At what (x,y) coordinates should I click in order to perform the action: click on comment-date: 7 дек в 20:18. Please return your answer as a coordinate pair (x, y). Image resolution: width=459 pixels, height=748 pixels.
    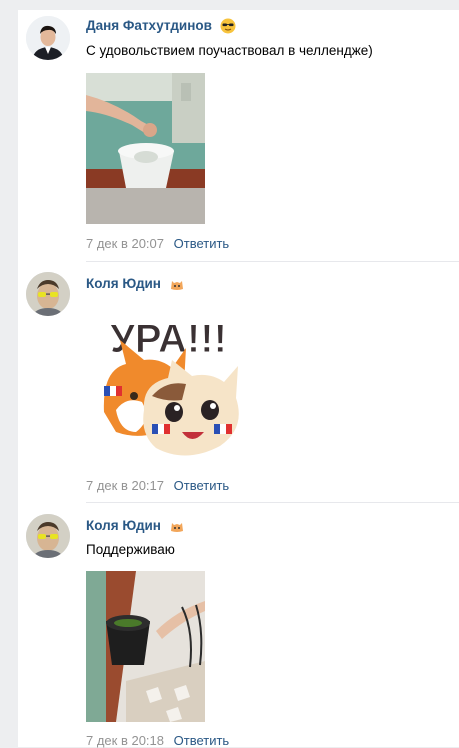
    Looking at the image, I should click on (125, 740).